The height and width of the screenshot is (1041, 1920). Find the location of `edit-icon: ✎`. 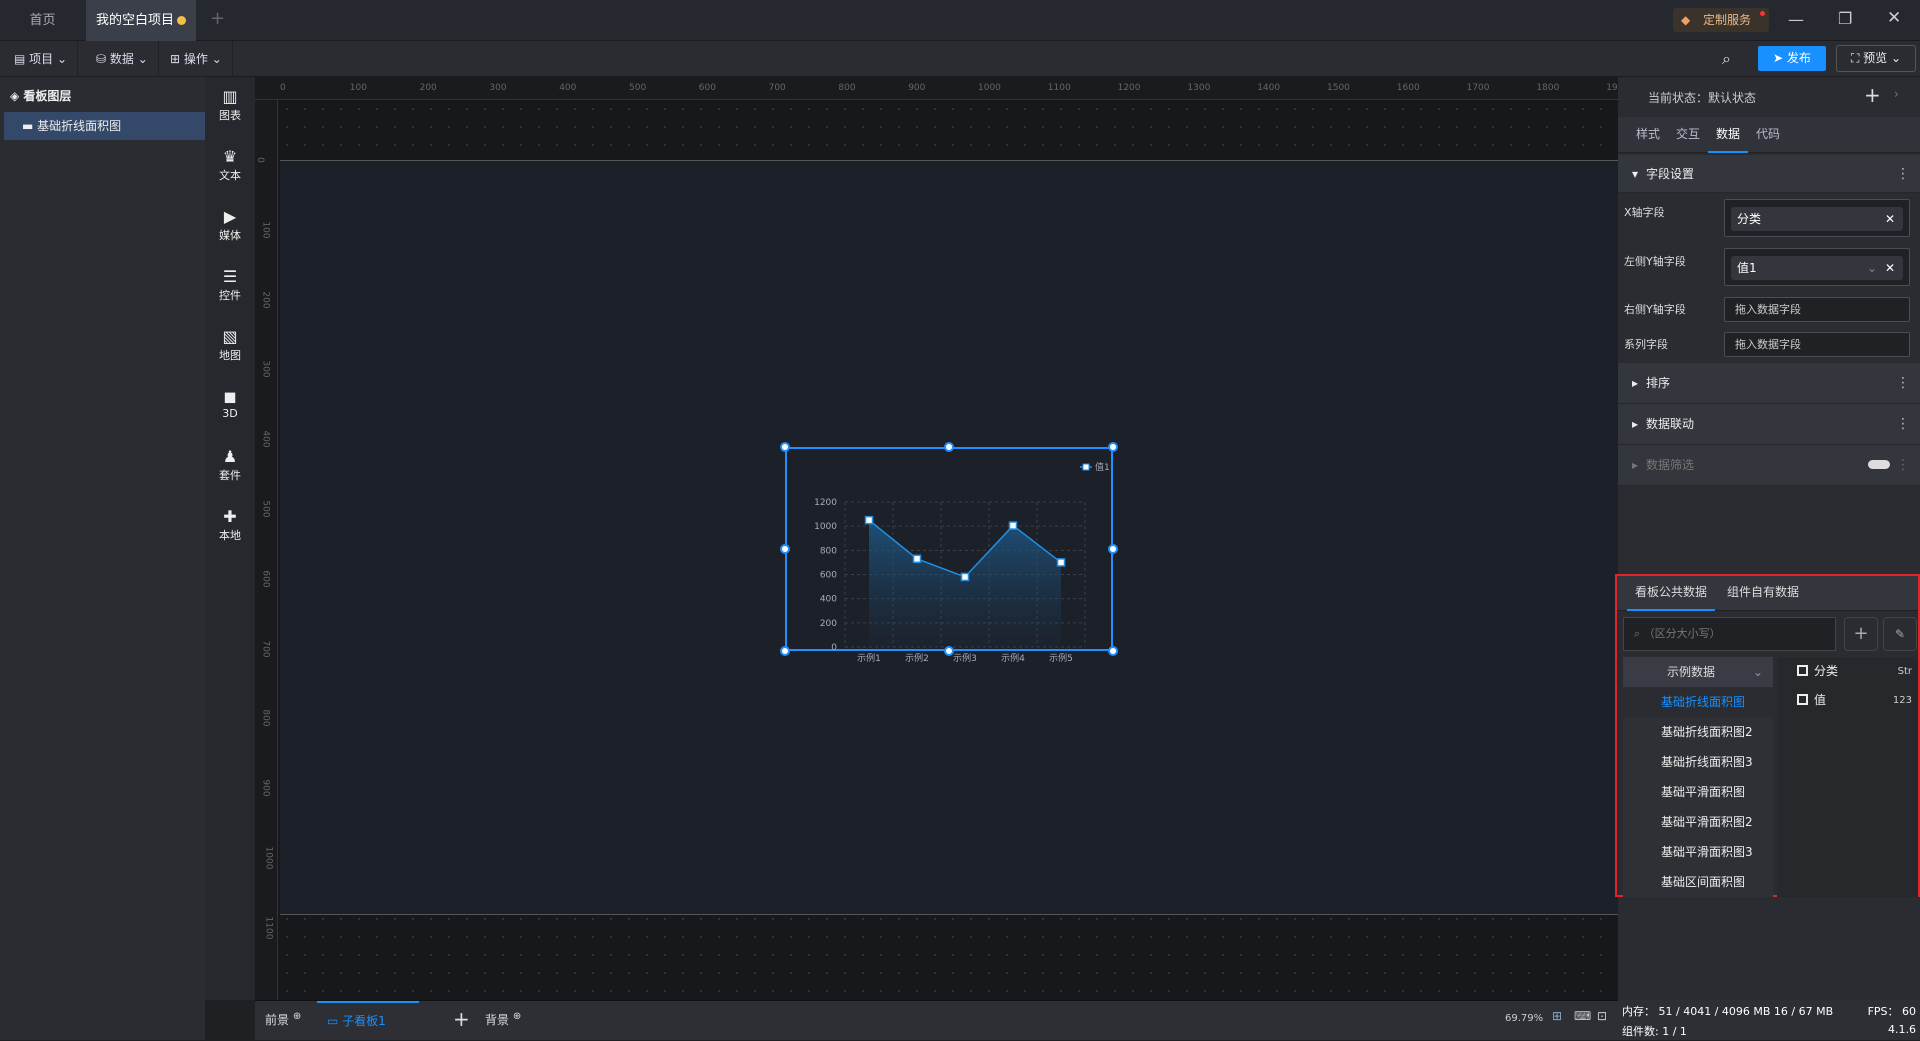

edit-icon: ✎ is located at coordinates (1900, 634).